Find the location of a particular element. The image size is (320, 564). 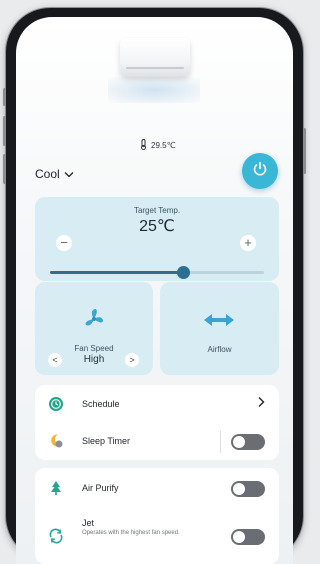

thermometer-icon is located at coordinates (143, 145).